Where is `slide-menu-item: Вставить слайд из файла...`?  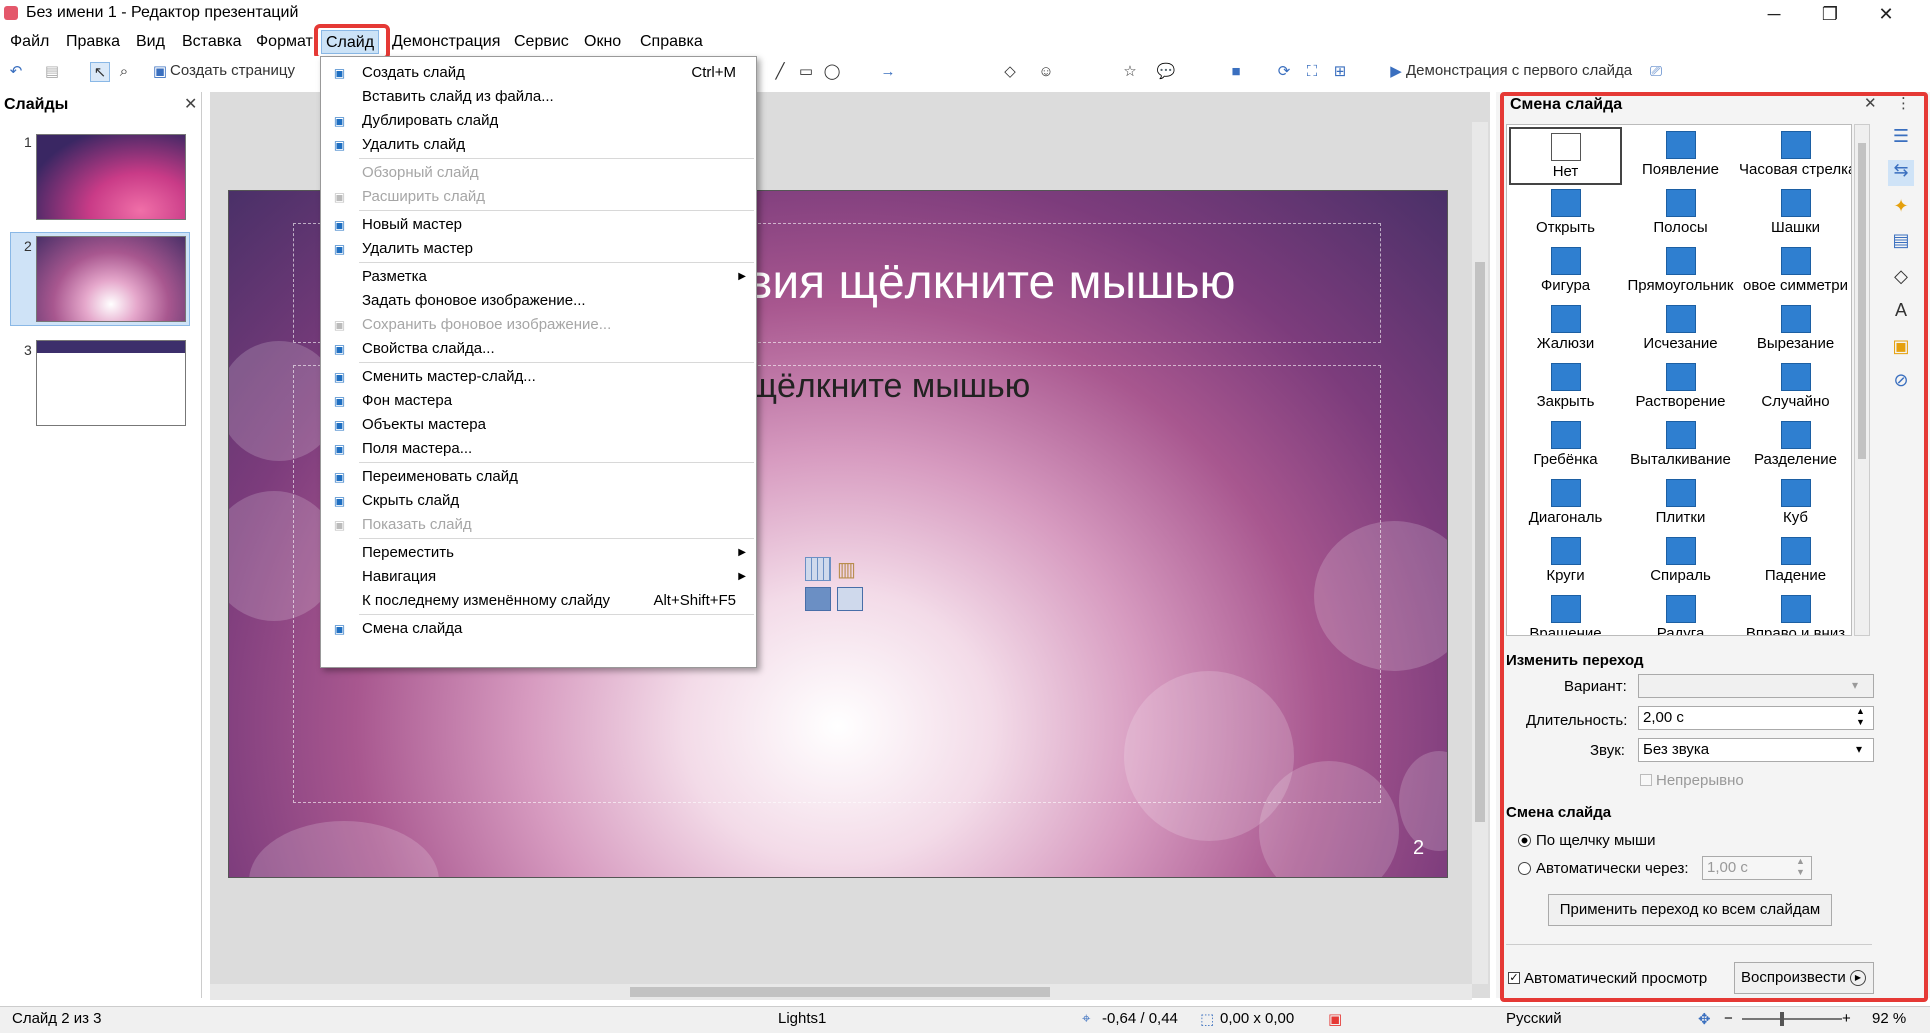
slide-menu-item: Вставить слайд из файла... is located at coordinates (538, 97).